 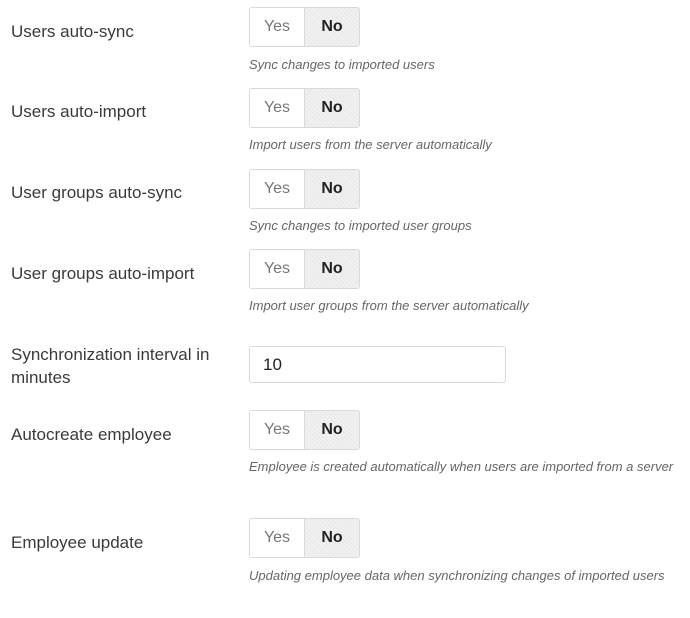 What do you see at coordinates (91, 434) in the screenshot?
I see `autocreate-employee-label: Autocreate employee` at bounding box center [91, 434].